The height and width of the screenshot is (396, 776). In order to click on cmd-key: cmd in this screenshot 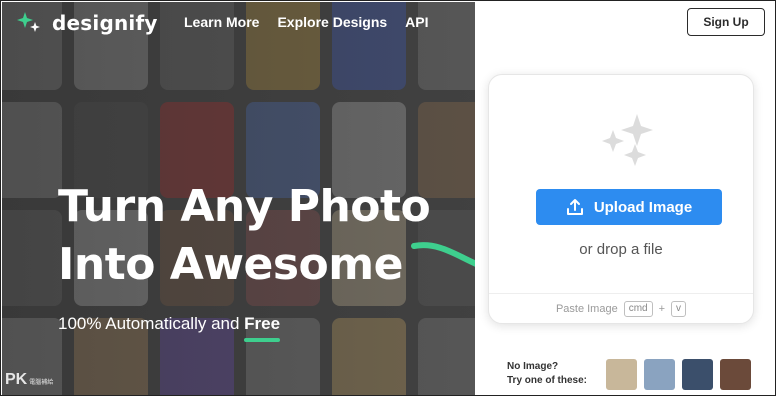, I will do `click(638, 308)`.